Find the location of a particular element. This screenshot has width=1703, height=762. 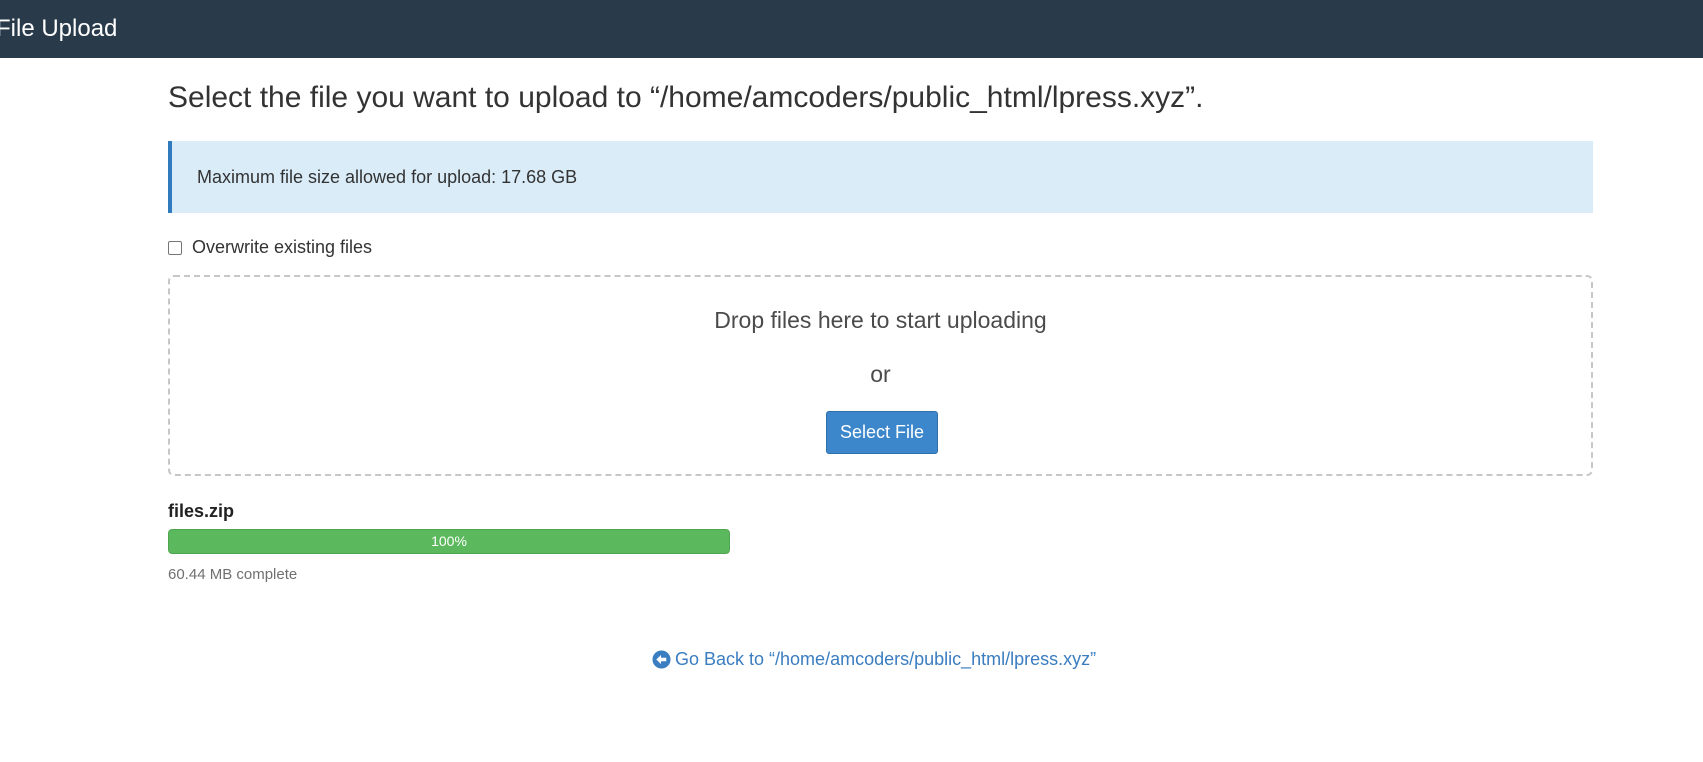

upload-progress-label: 100% is located at coordinates (449, 541).